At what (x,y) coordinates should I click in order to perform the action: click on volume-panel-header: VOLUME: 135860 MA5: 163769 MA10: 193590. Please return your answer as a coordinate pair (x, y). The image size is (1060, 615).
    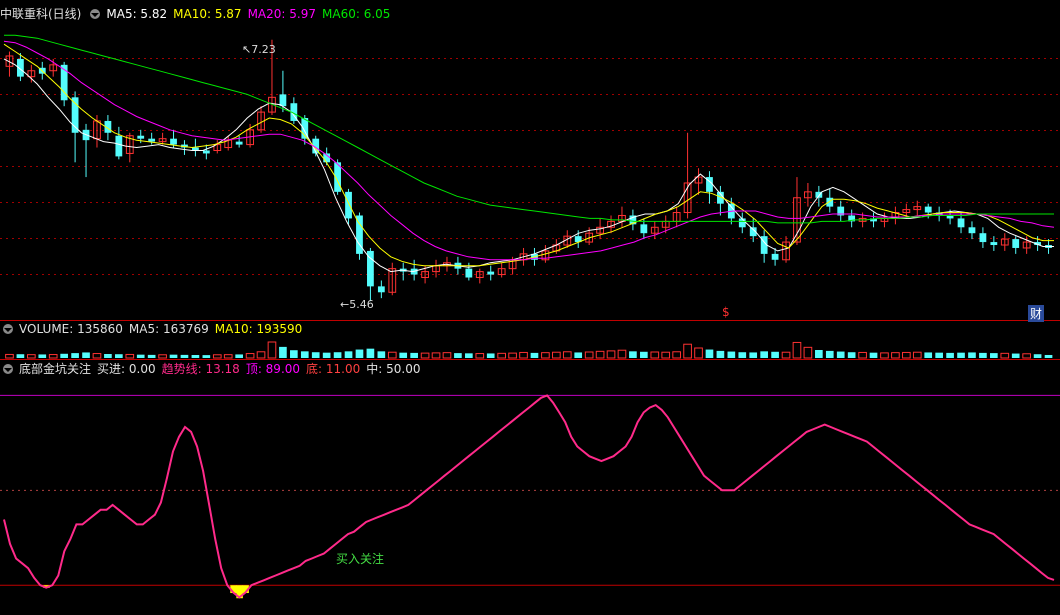
    Looking at the image, I should click on (154, 329).